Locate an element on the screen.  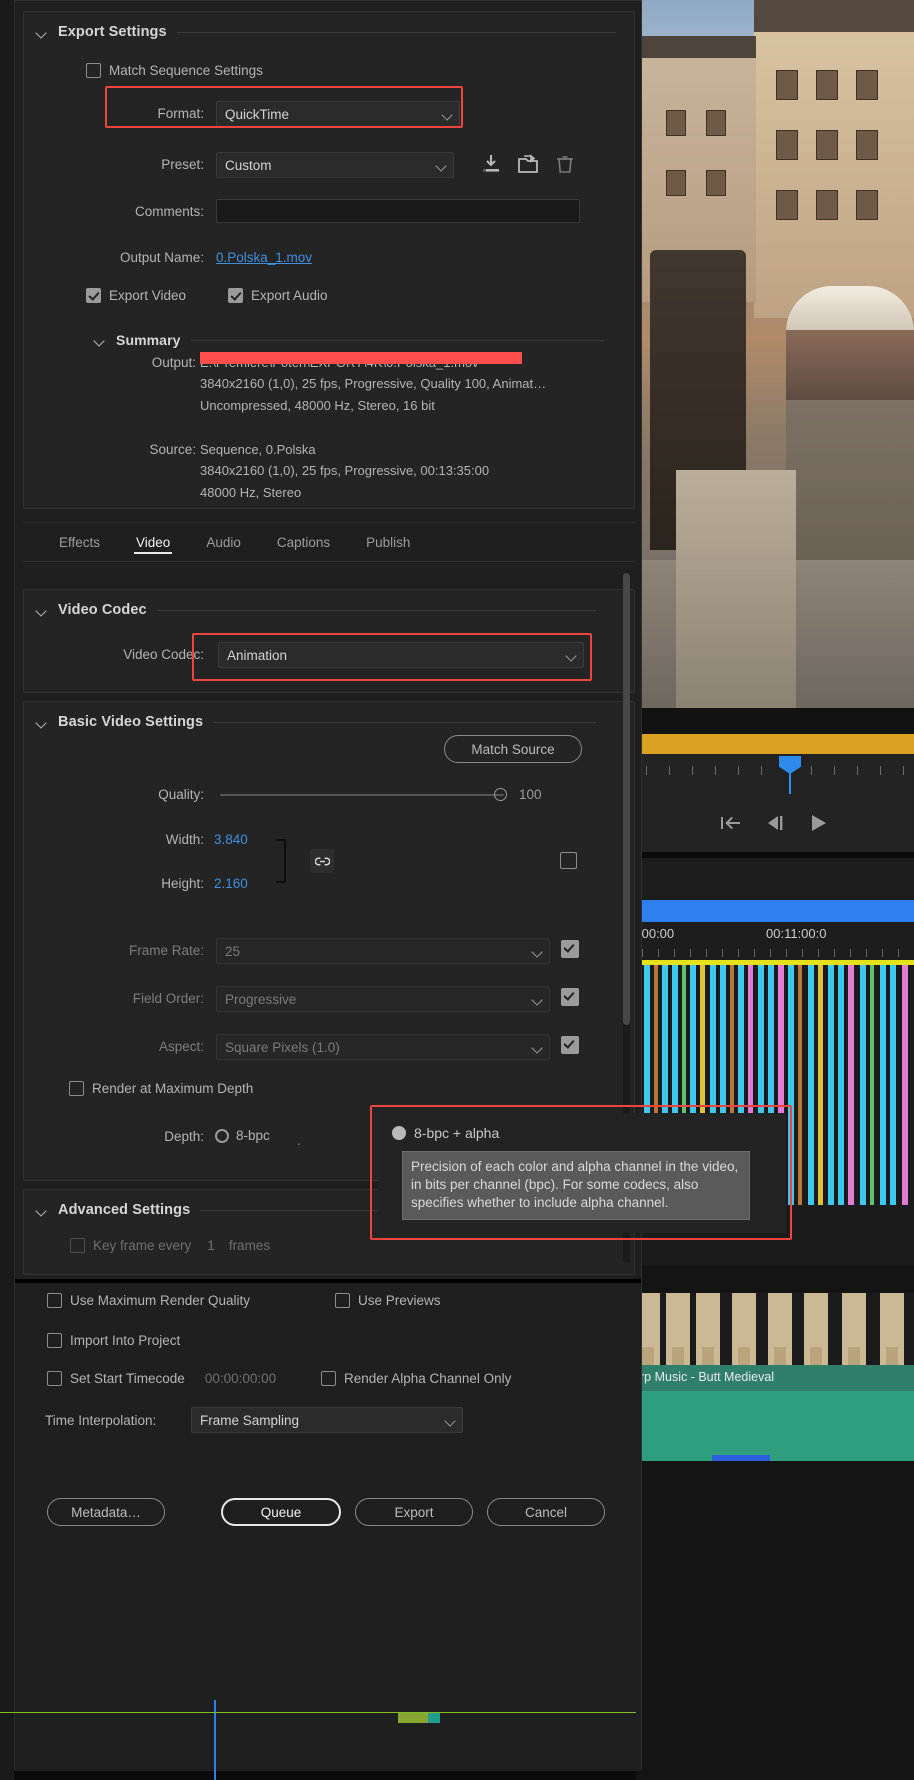
tab-label: Audio is located at coordinates (223, 542).